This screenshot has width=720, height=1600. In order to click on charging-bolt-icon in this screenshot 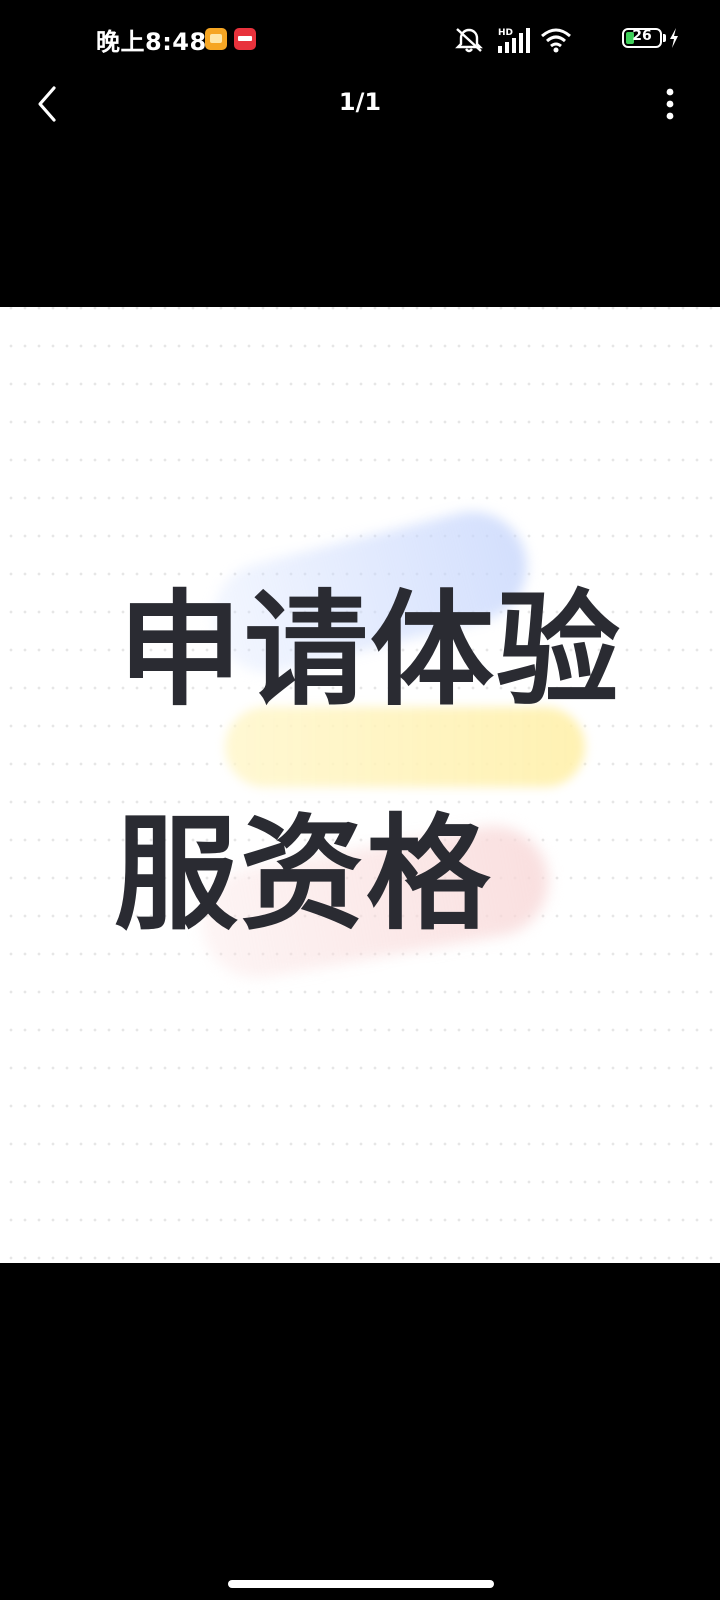, I will do `click(674, 38)`.